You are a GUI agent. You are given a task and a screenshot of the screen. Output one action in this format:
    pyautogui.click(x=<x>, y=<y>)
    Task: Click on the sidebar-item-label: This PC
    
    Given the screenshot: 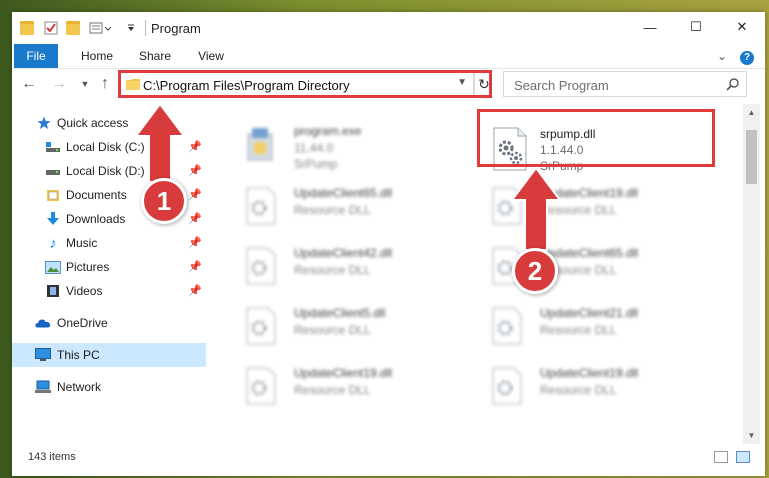 What is the action you would take?
    pyautogui.click(x=78, y=355)
    